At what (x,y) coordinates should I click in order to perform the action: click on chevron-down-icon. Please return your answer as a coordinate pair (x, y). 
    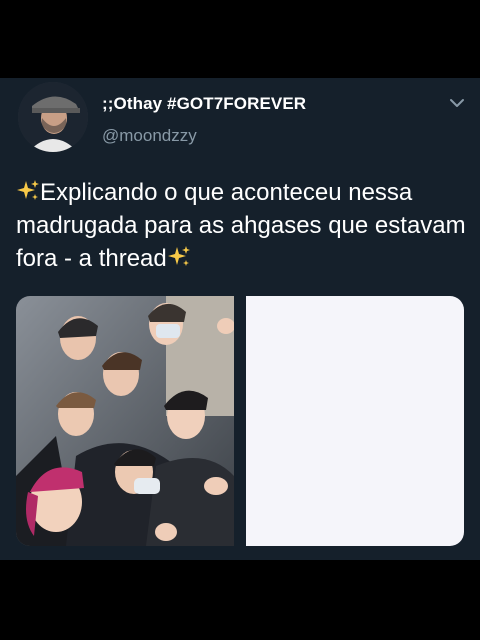
    Looking at the image, I should click on (457, 103).